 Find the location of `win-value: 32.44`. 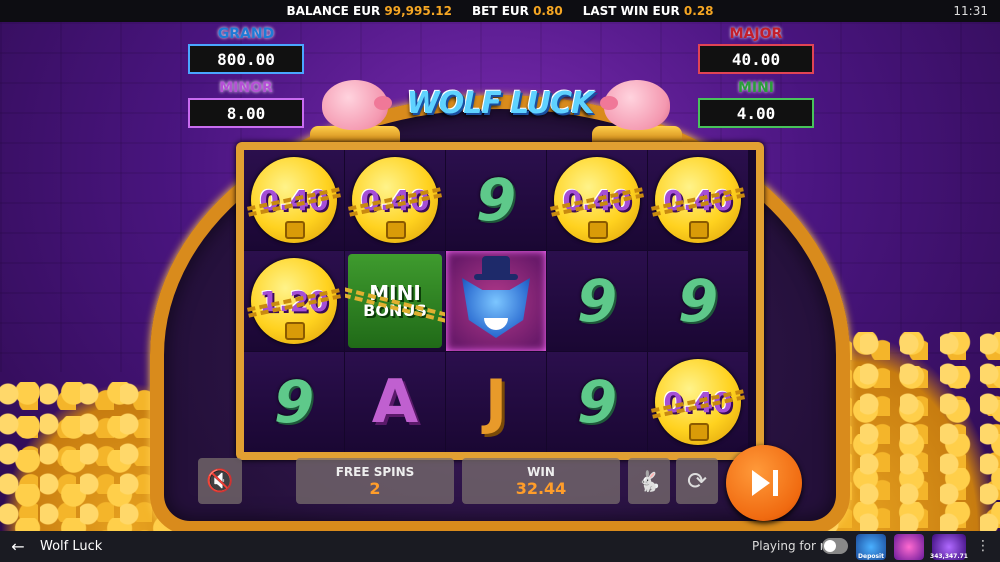

win-value: 32.44 is located at coordinates (541, 488).